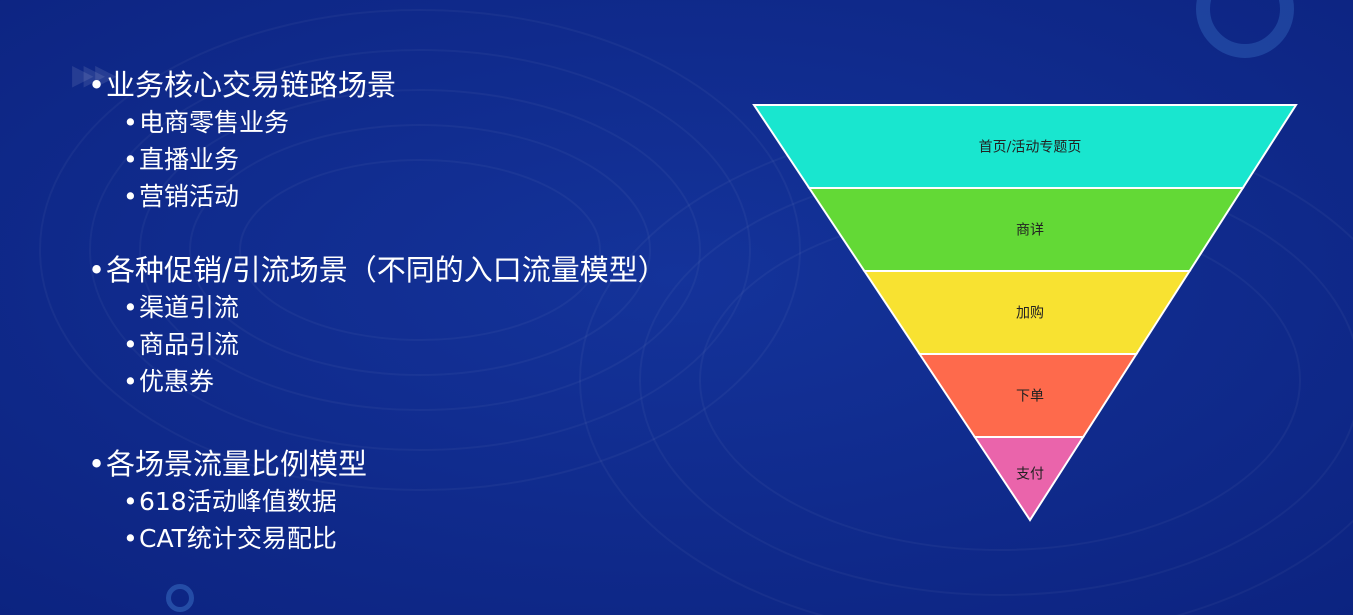  What do you see at coordinates (259, 159) in the screenshot?
I see `list-item: •直播业务` at bounding box center [259, 159].